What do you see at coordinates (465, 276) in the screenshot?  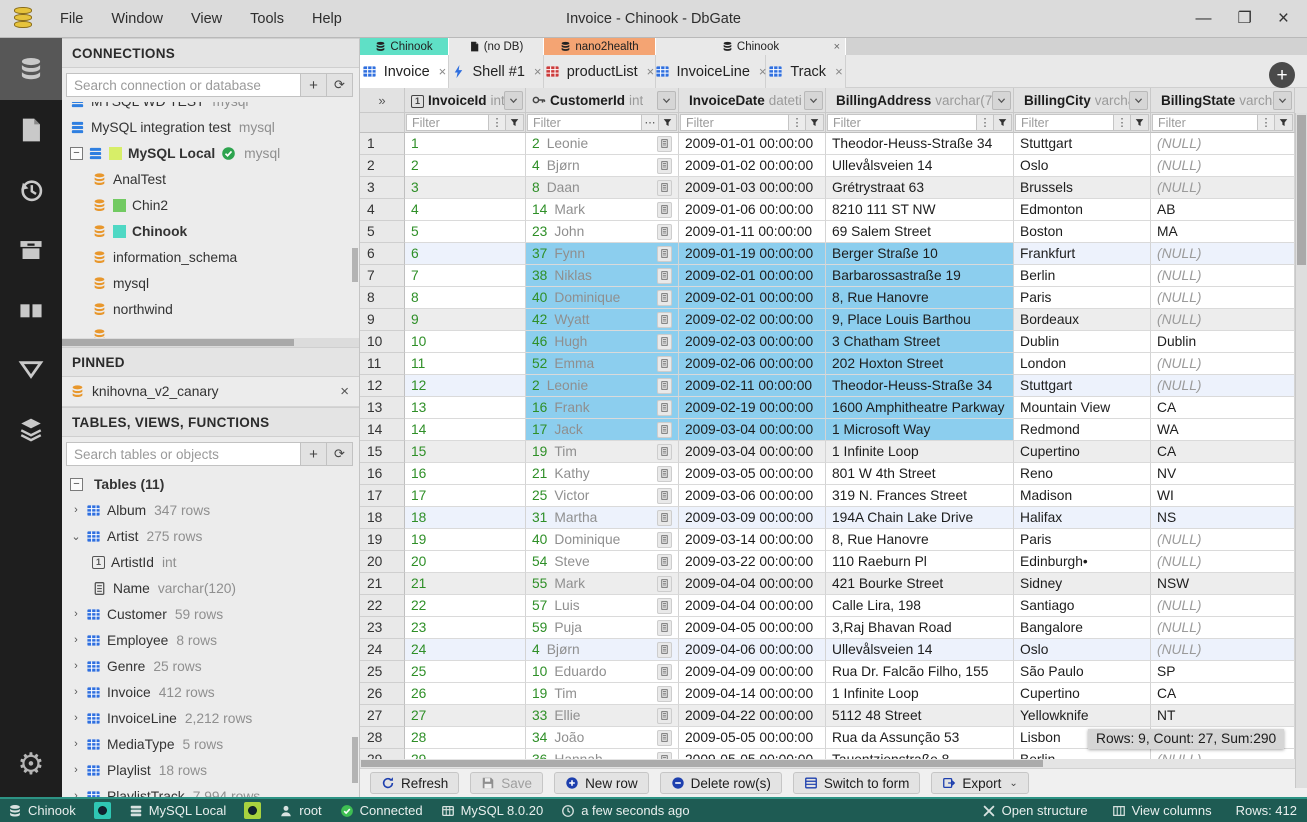 I see `cell-invoiceid: 7` at bounding box center [465, 276].